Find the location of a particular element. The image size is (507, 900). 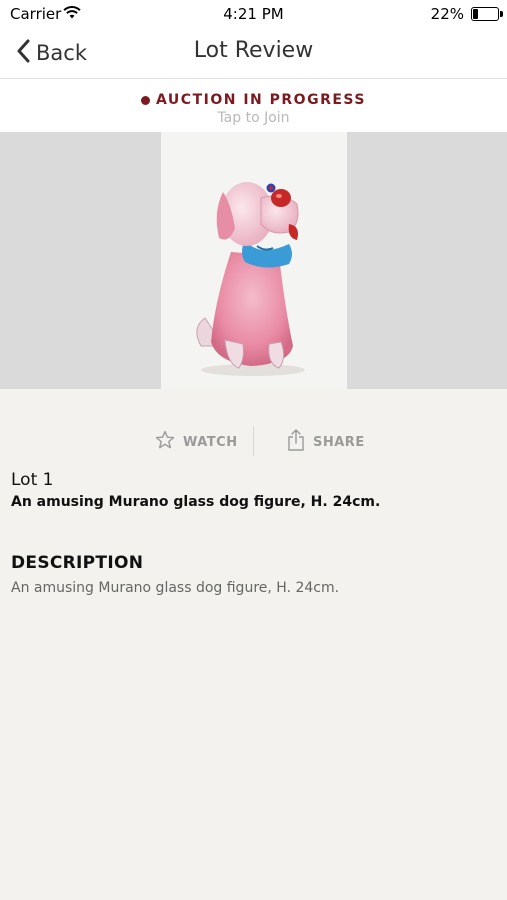

actions-divider is located at coordinates (253, 441).